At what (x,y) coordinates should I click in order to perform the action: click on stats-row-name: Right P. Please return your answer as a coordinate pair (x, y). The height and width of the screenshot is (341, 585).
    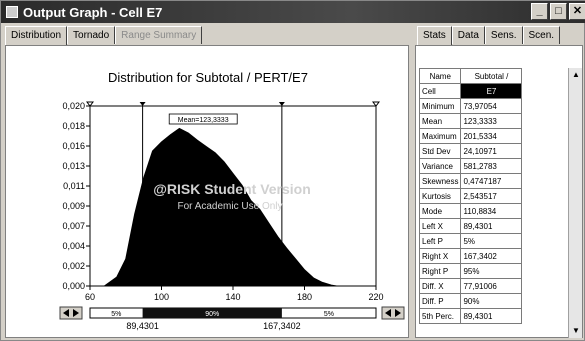
    Looking at the image, I should click on (440, 271).